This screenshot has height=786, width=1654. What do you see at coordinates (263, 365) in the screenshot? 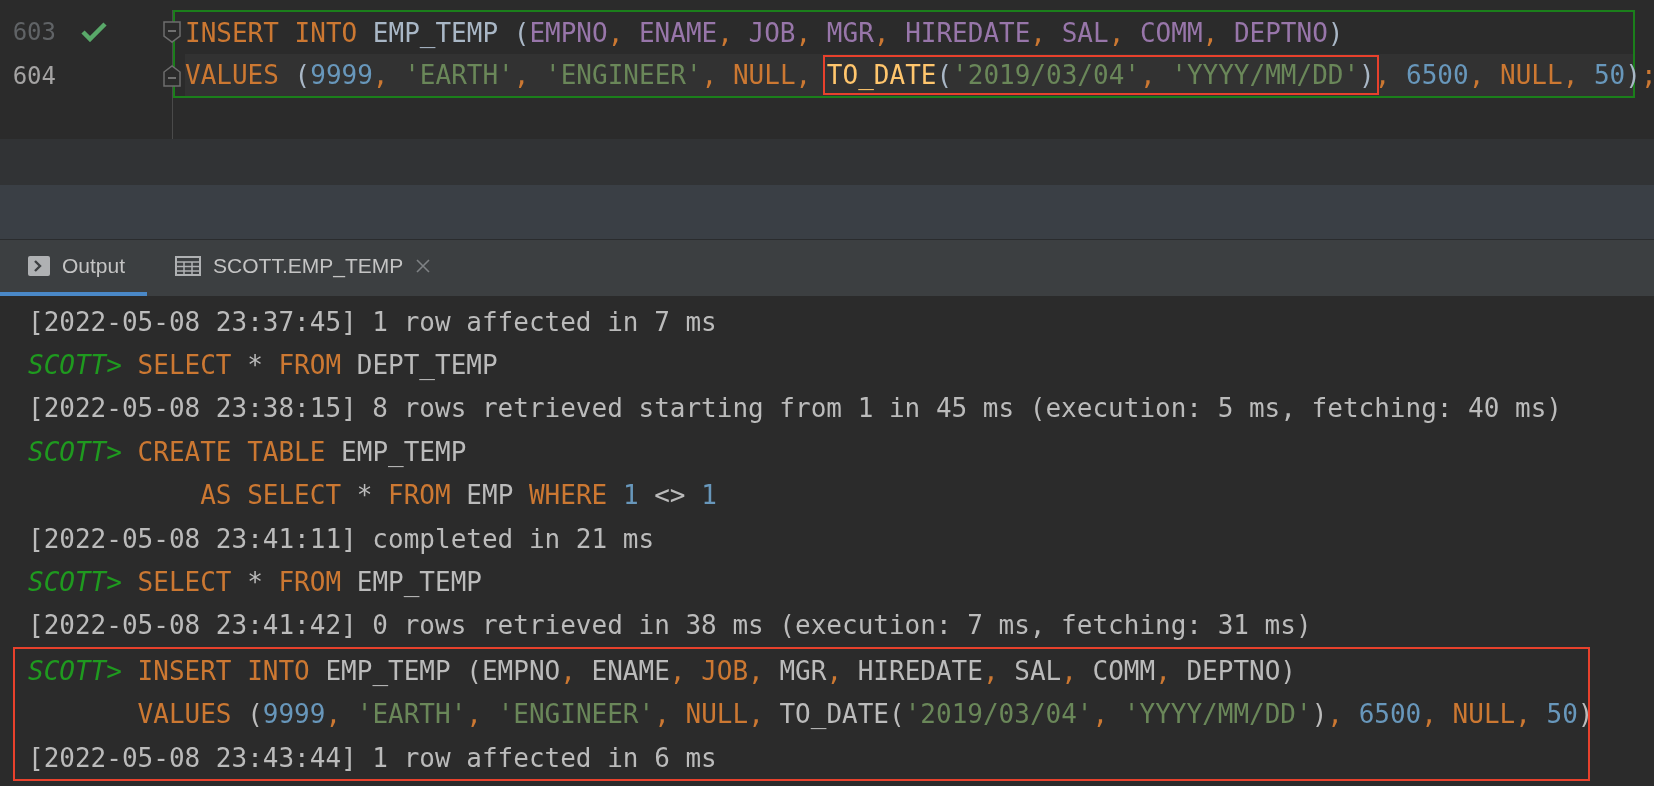
I see `console-line: SCOTT> SELECT * FROM DEPT_TEMP` at bounding box center [263, 365].